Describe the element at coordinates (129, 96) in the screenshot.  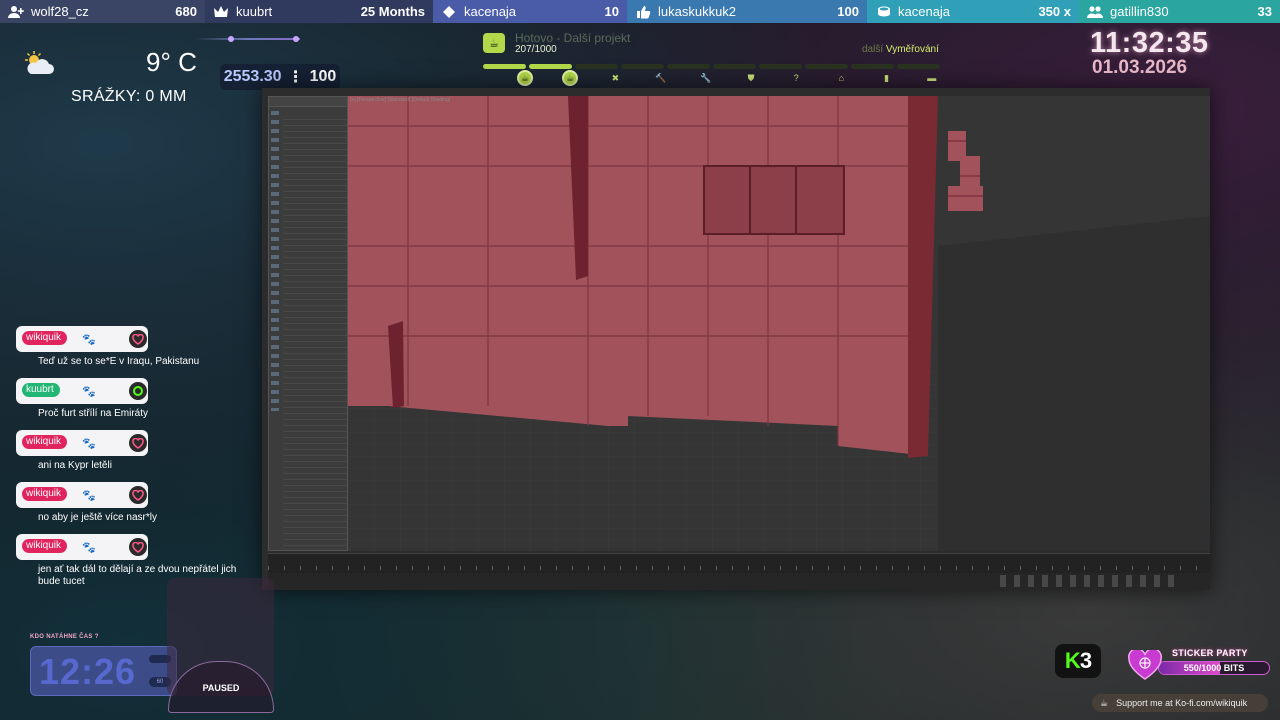
I see `precipitation: SRÁŽKY: 0 MM` at that location.